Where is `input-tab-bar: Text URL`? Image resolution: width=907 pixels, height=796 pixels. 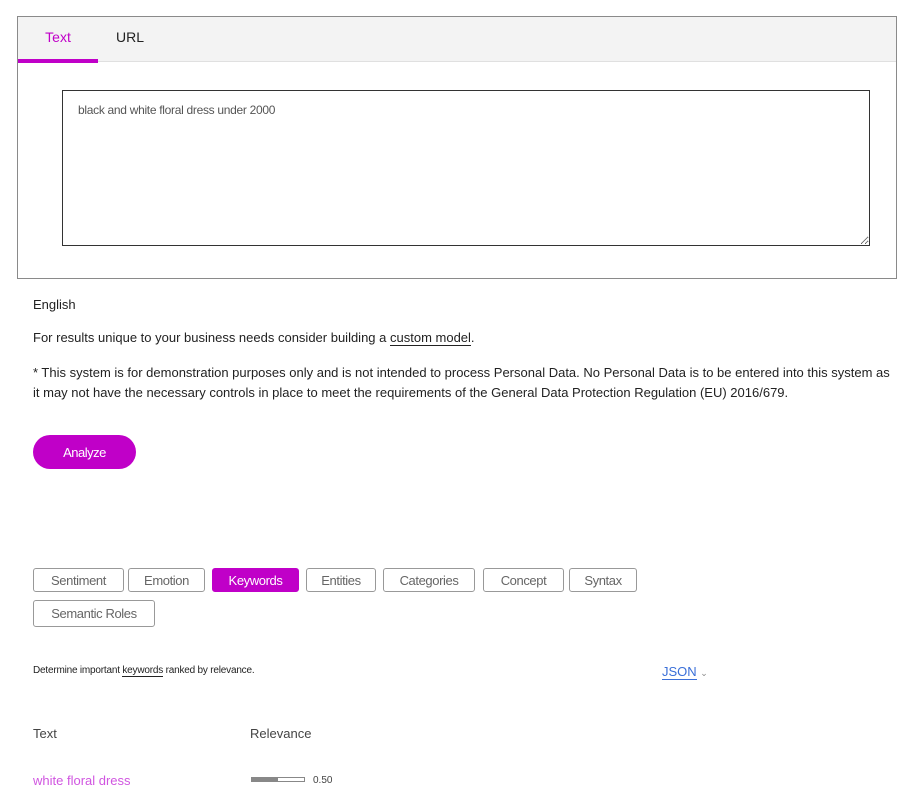 input-tab-bar: Text URL is located at coordinates (457, 40).